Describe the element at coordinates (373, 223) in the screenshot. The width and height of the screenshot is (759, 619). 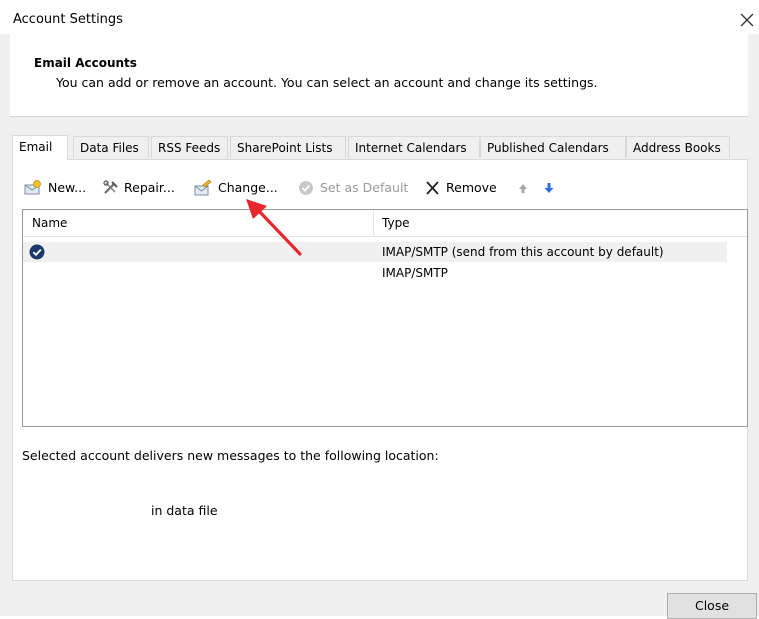
I see `column-divider` at that location.